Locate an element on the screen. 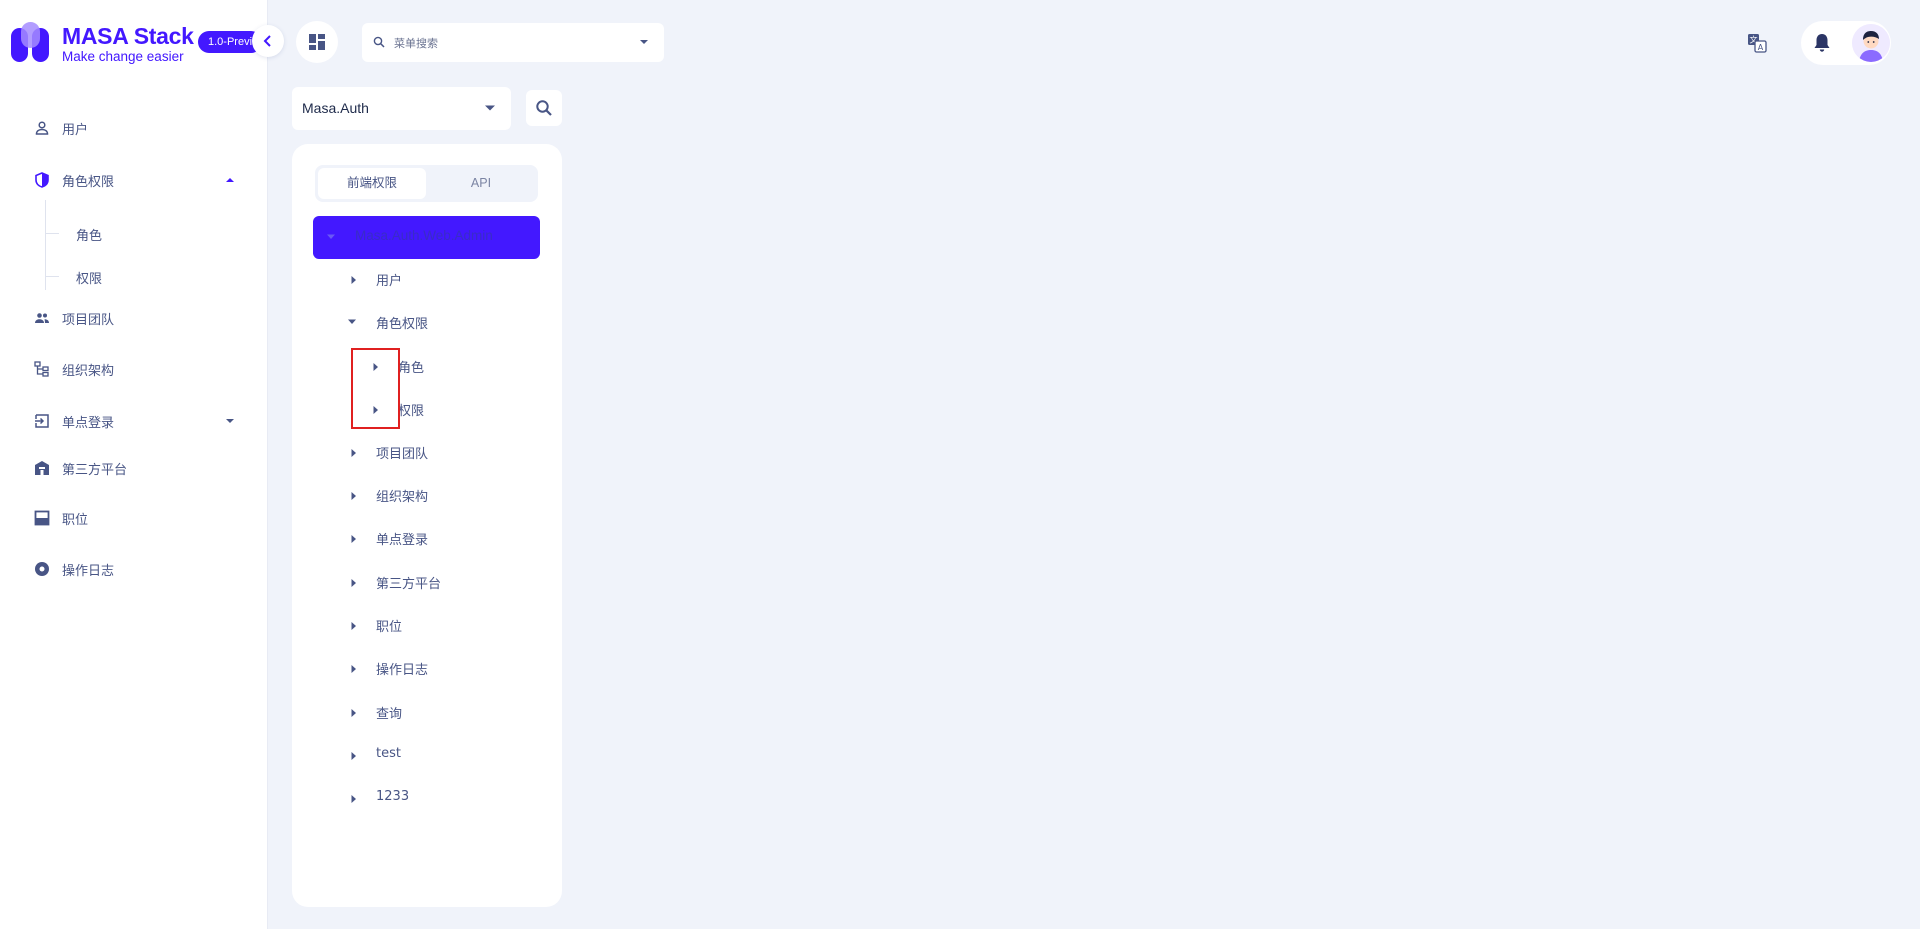 The height and width of the screenshot is (929, 1920). sidebar-item-third-party: 第三方平台 is located at coordinates (134, 468).